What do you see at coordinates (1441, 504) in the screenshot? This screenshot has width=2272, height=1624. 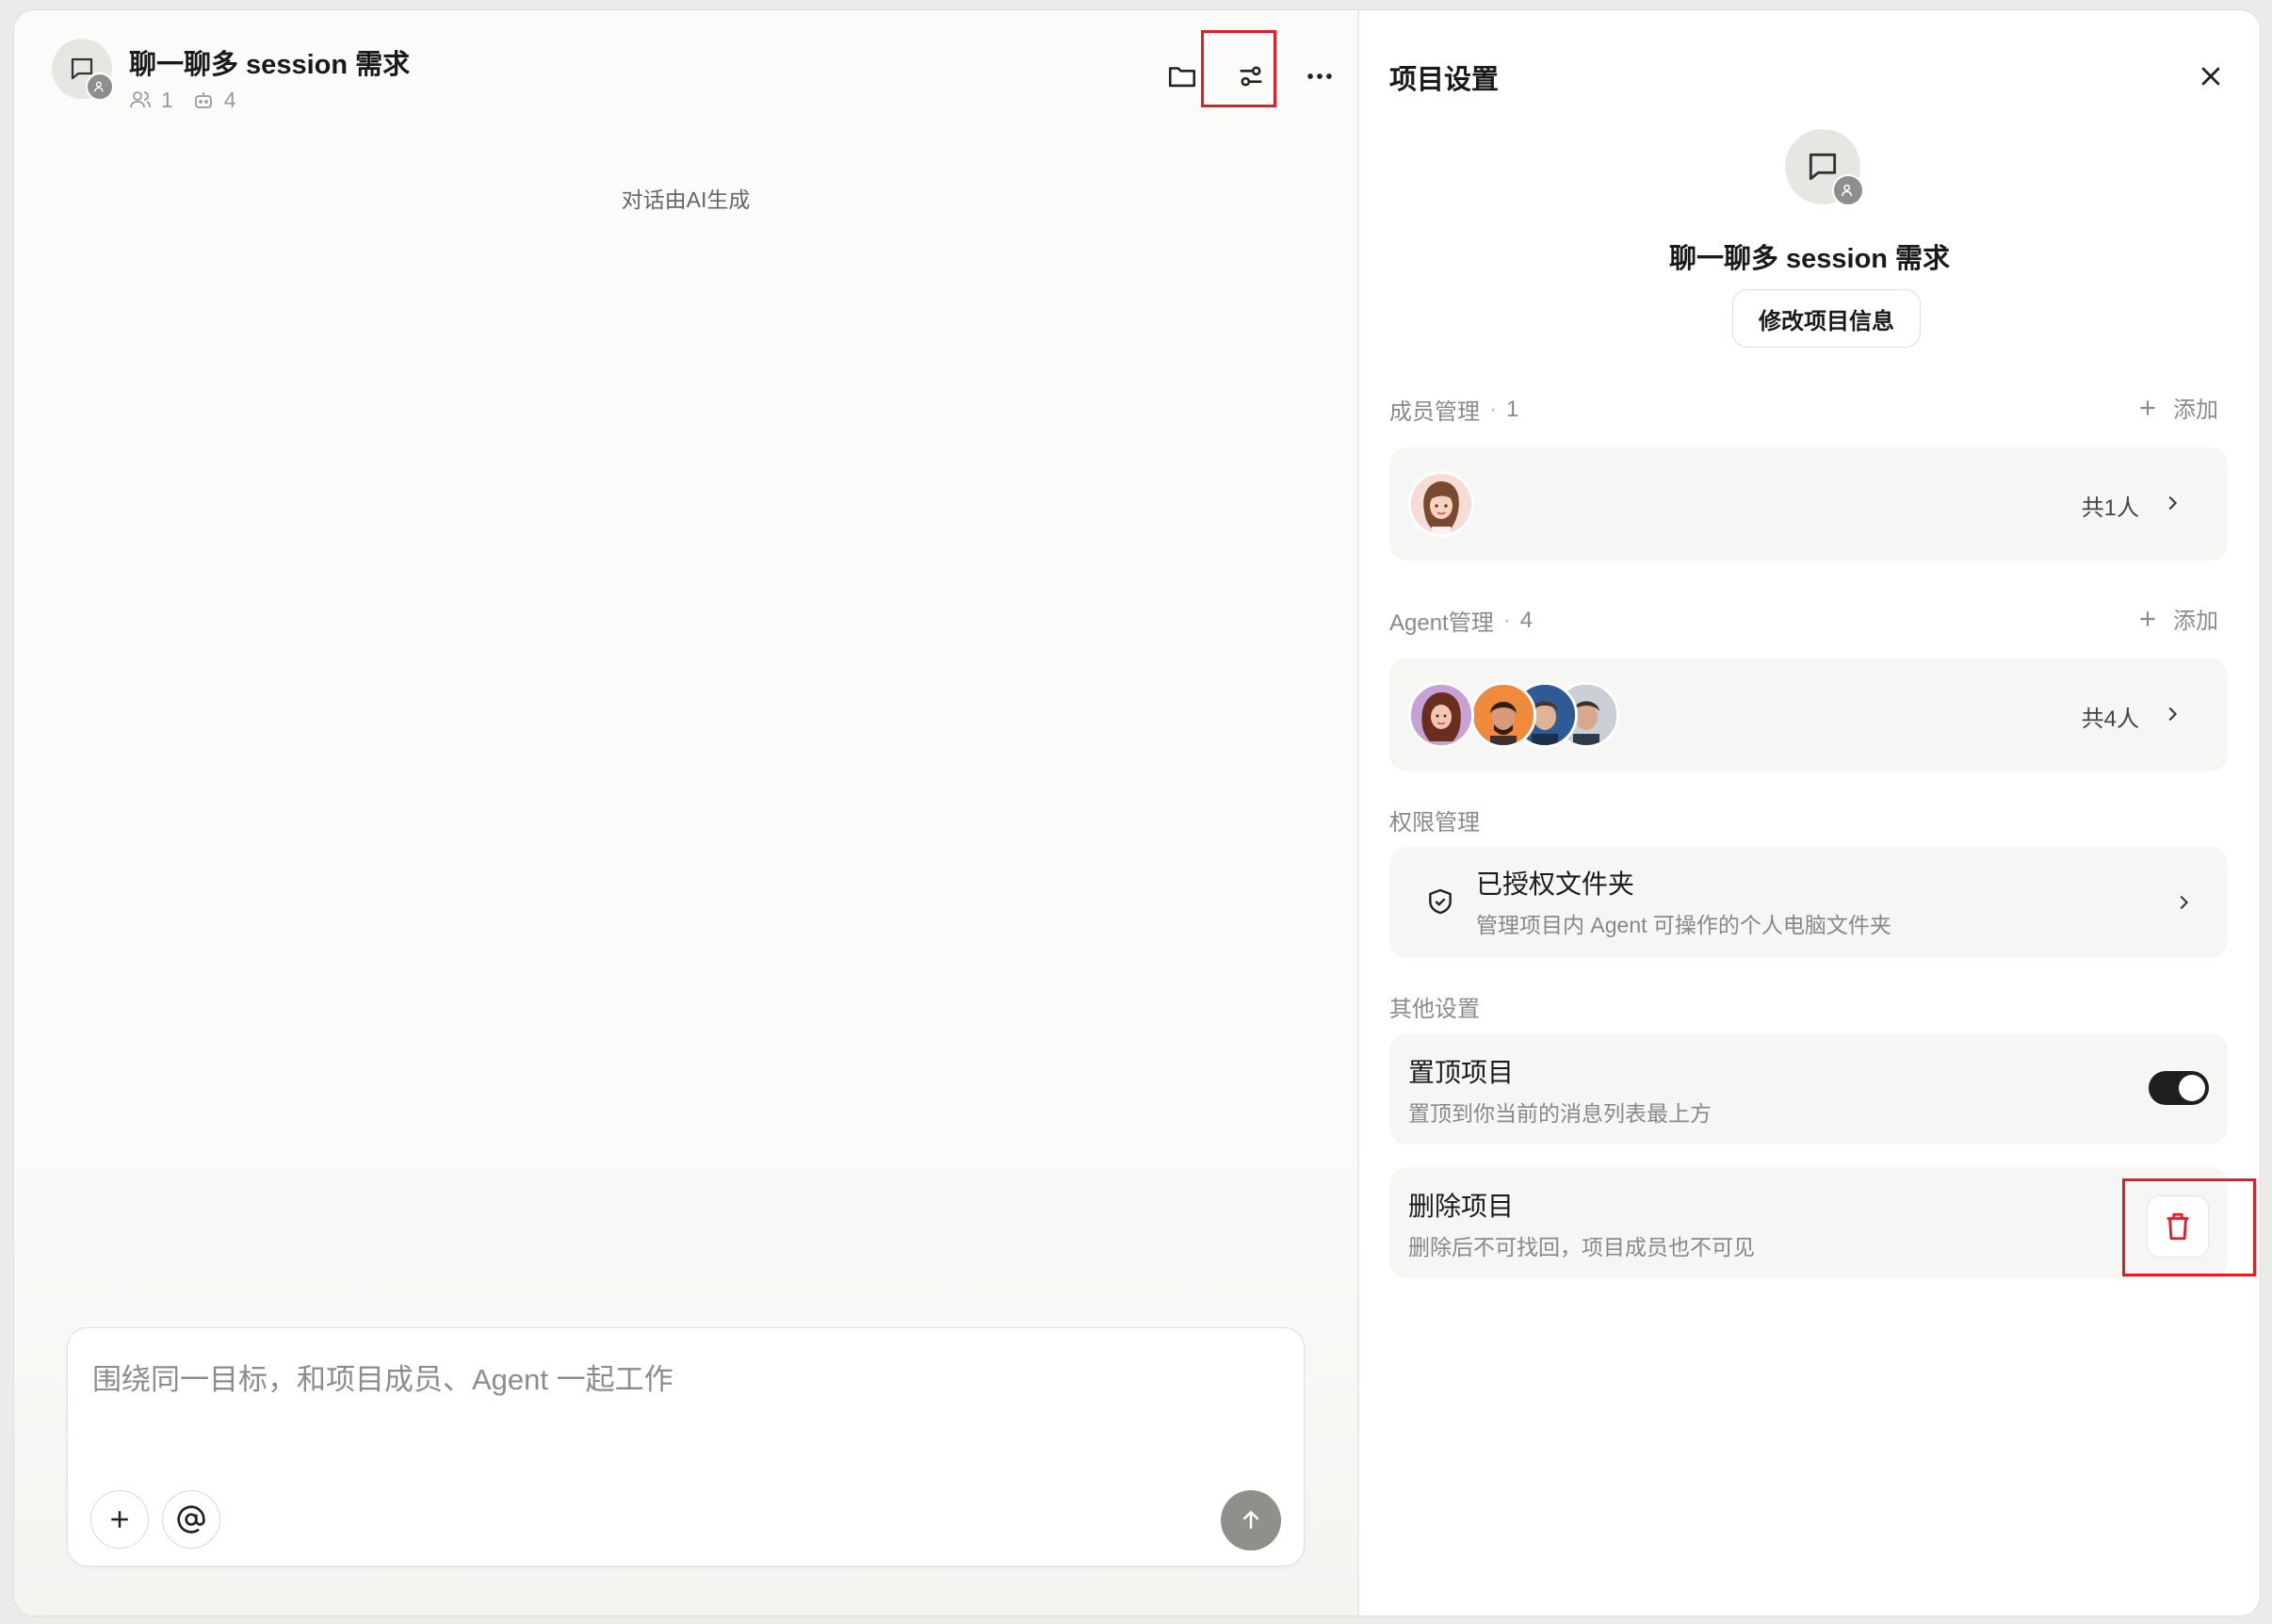 I see `member-avatar` at bounding box center [1441, 504].